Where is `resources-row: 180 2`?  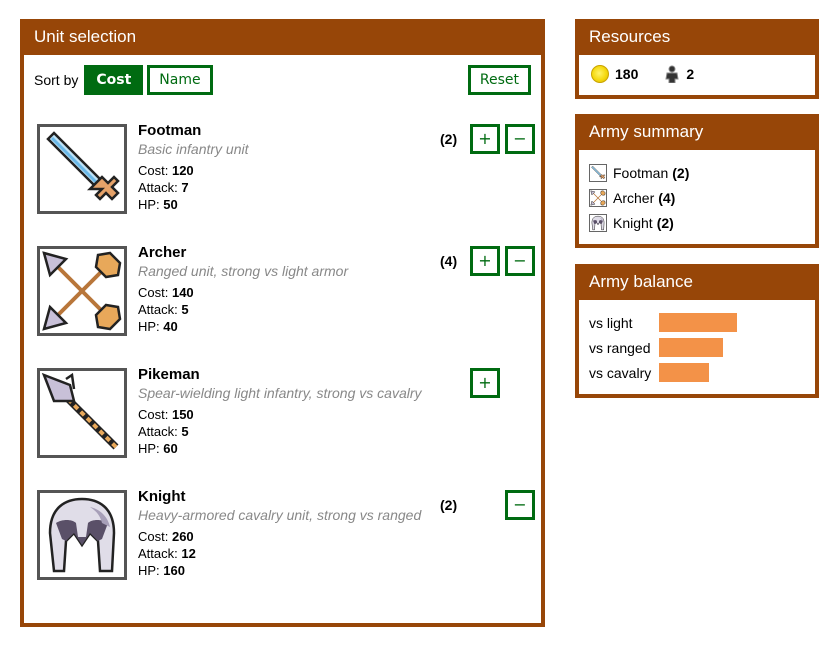
resources-row: 180 2 is located at coordinates (642, 74).